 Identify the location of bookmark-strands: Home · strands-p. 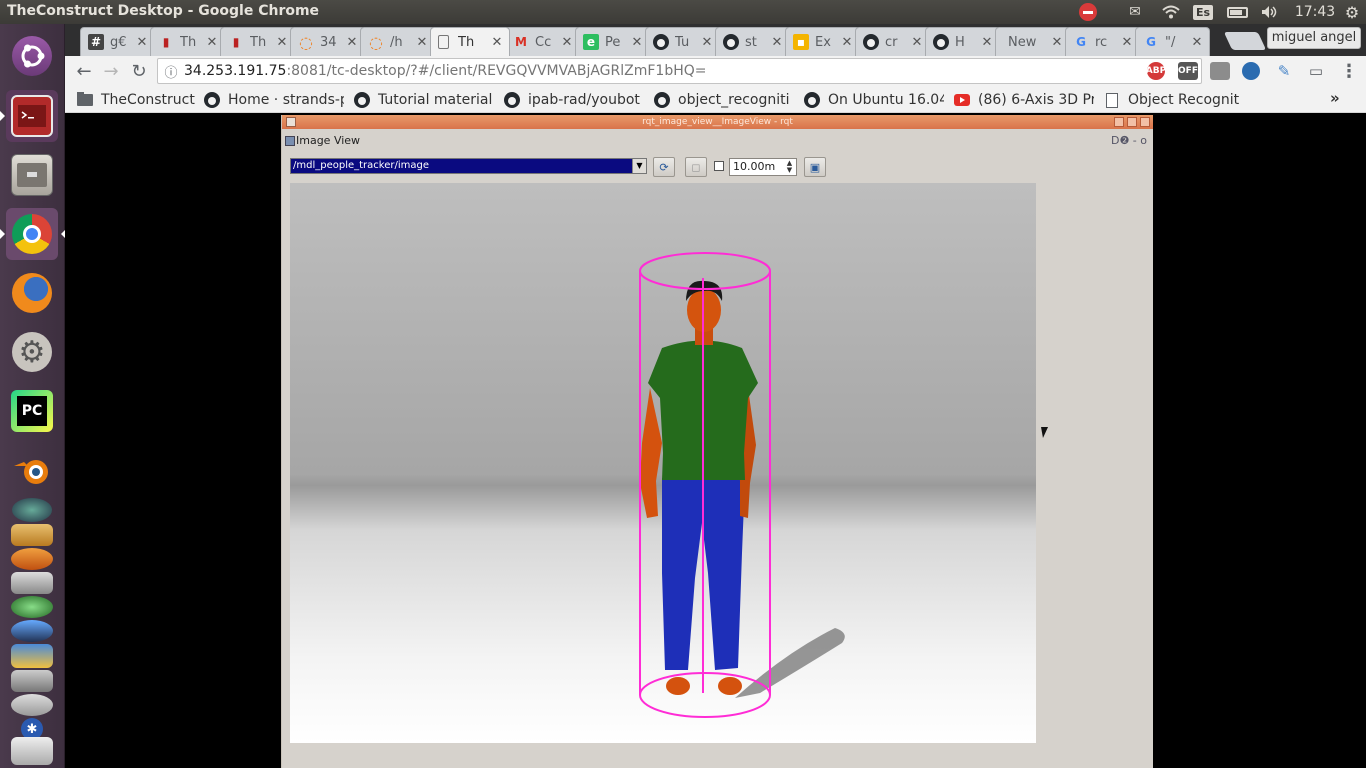
(274, 100).